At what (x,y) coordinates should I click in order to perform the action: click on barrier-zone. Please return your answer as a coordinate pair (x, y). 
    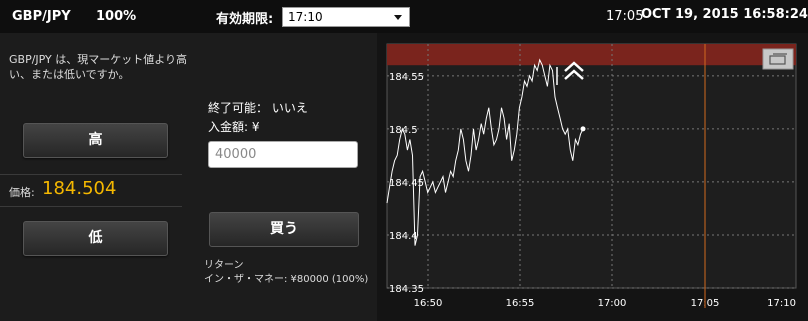
    Looking at the image, I should click on (591, 55).